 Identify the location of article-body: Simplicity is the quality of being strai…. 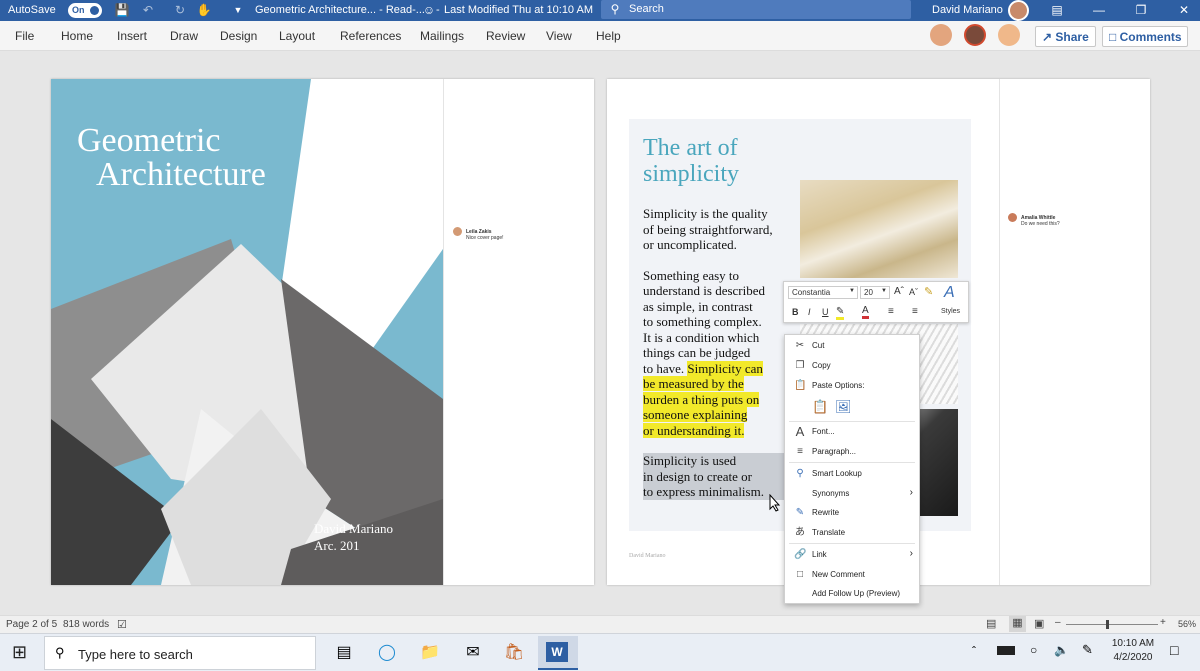
(723, 353).